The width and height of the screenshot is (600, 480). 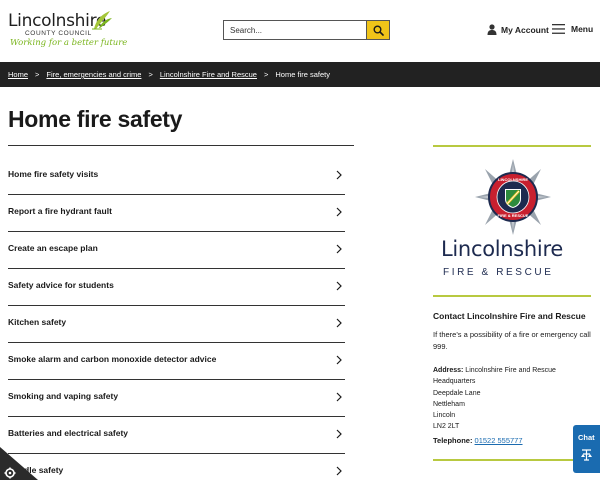 What do you see at coordinates (58, 33) in the screenshot?
I see `logo-subtitle: COUNTY COUNCIL` at bounding box center [58, 33].